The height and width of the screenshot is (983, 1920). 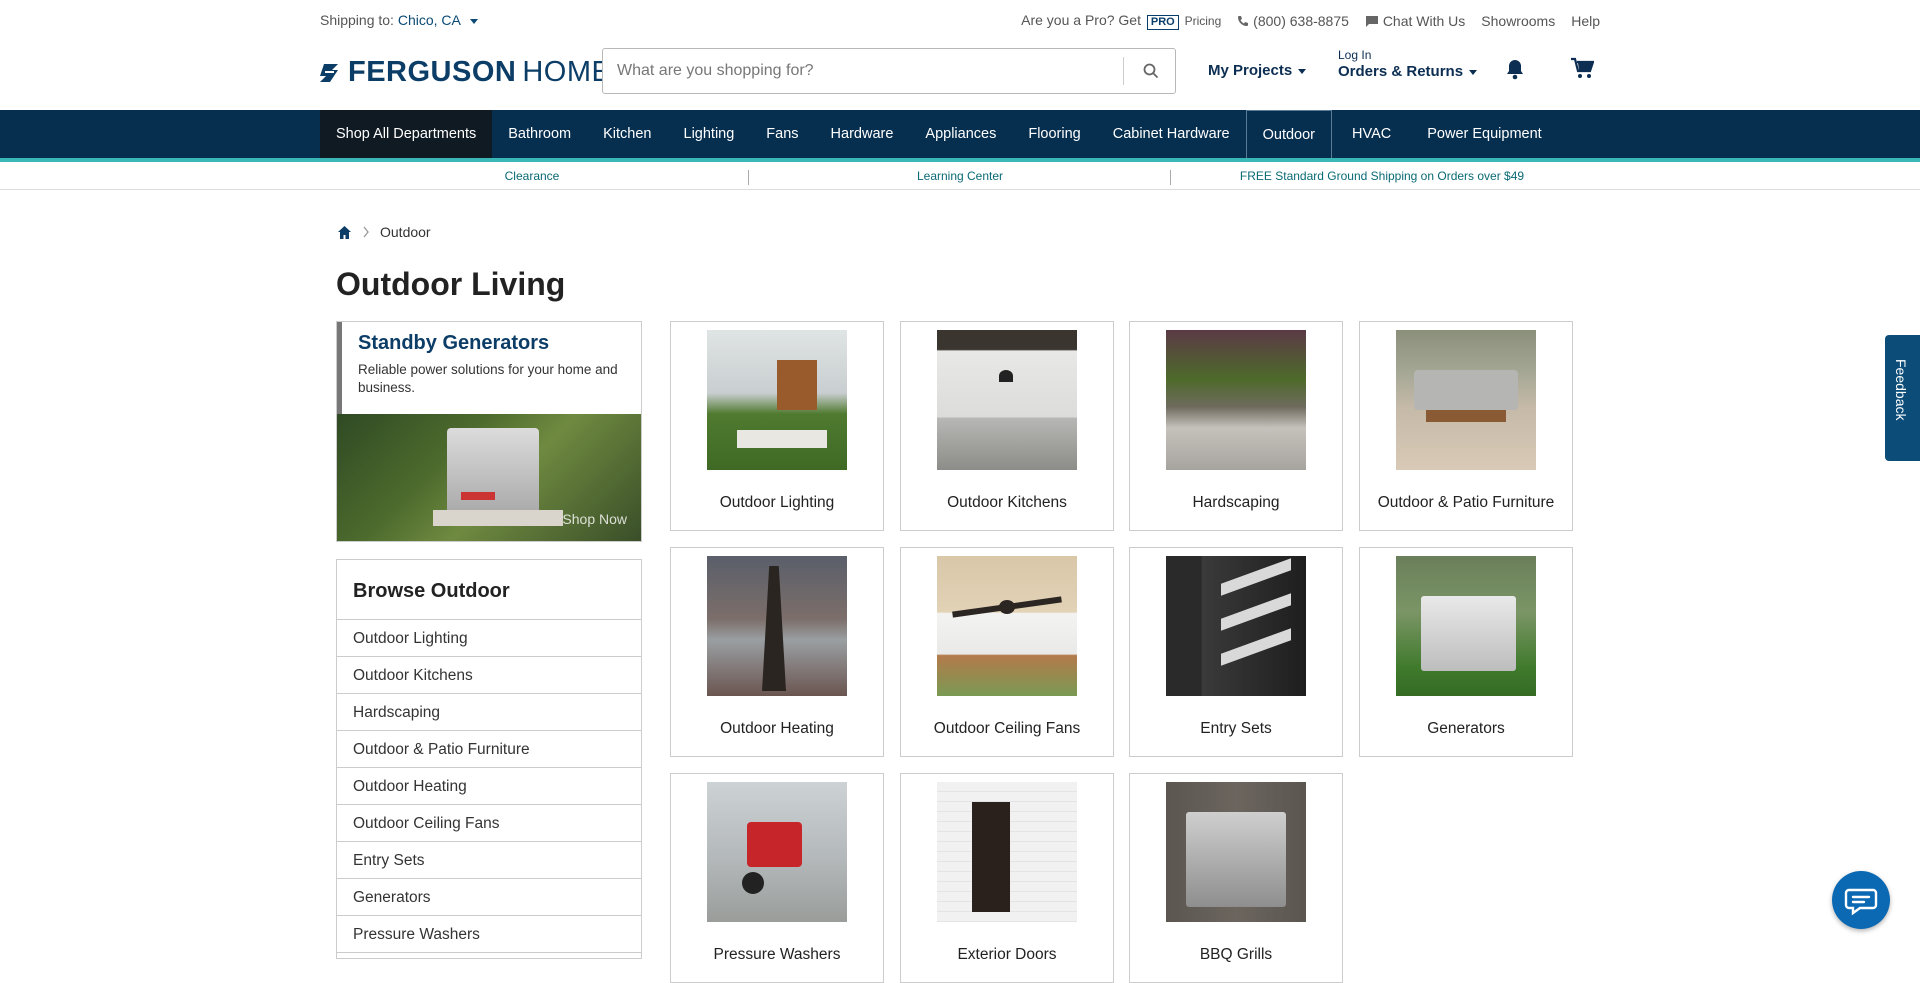 I want to click on phone-icon, so click(x=1243, y=21).